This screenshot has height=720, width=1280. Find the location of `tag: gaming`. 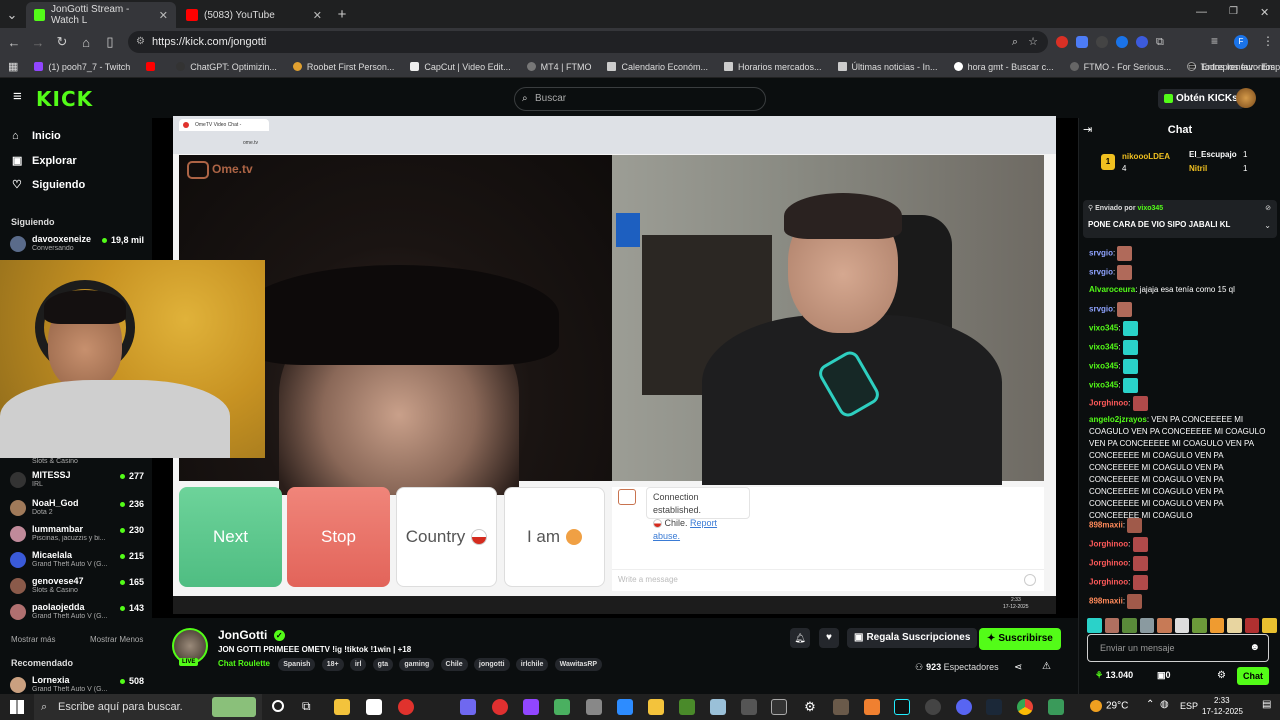

tag: gaming is located at coordinates (417, 664).